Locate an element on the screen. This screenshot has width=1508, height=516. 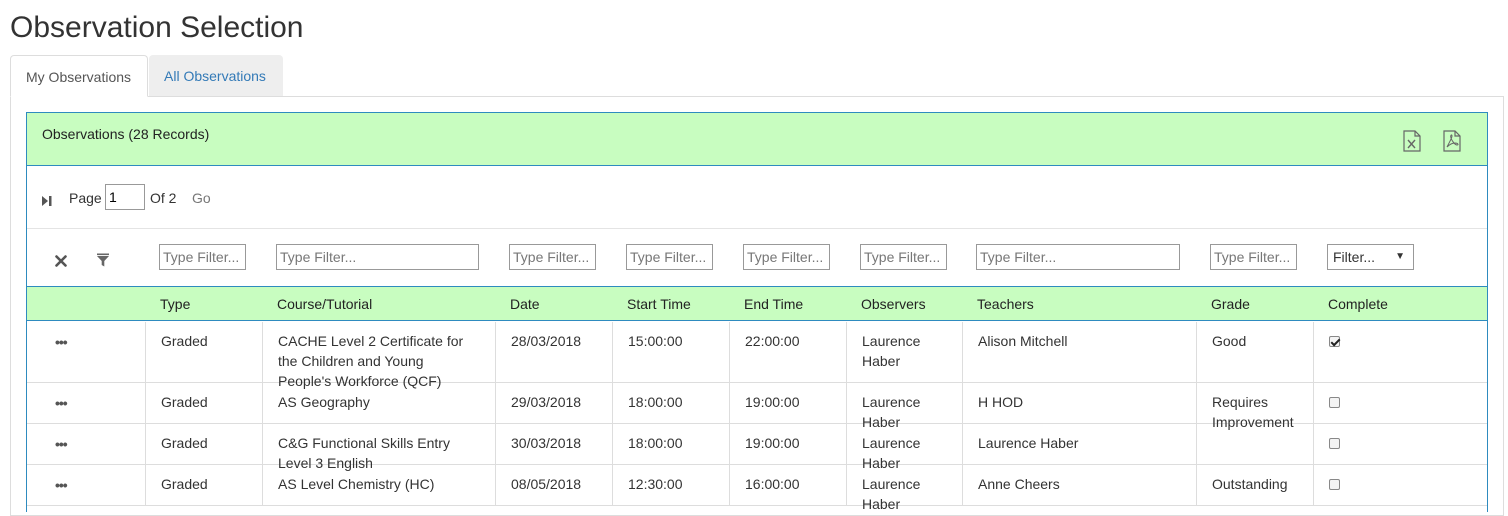
tab-all-observations: All Observations is located at coordinates (216, 76).